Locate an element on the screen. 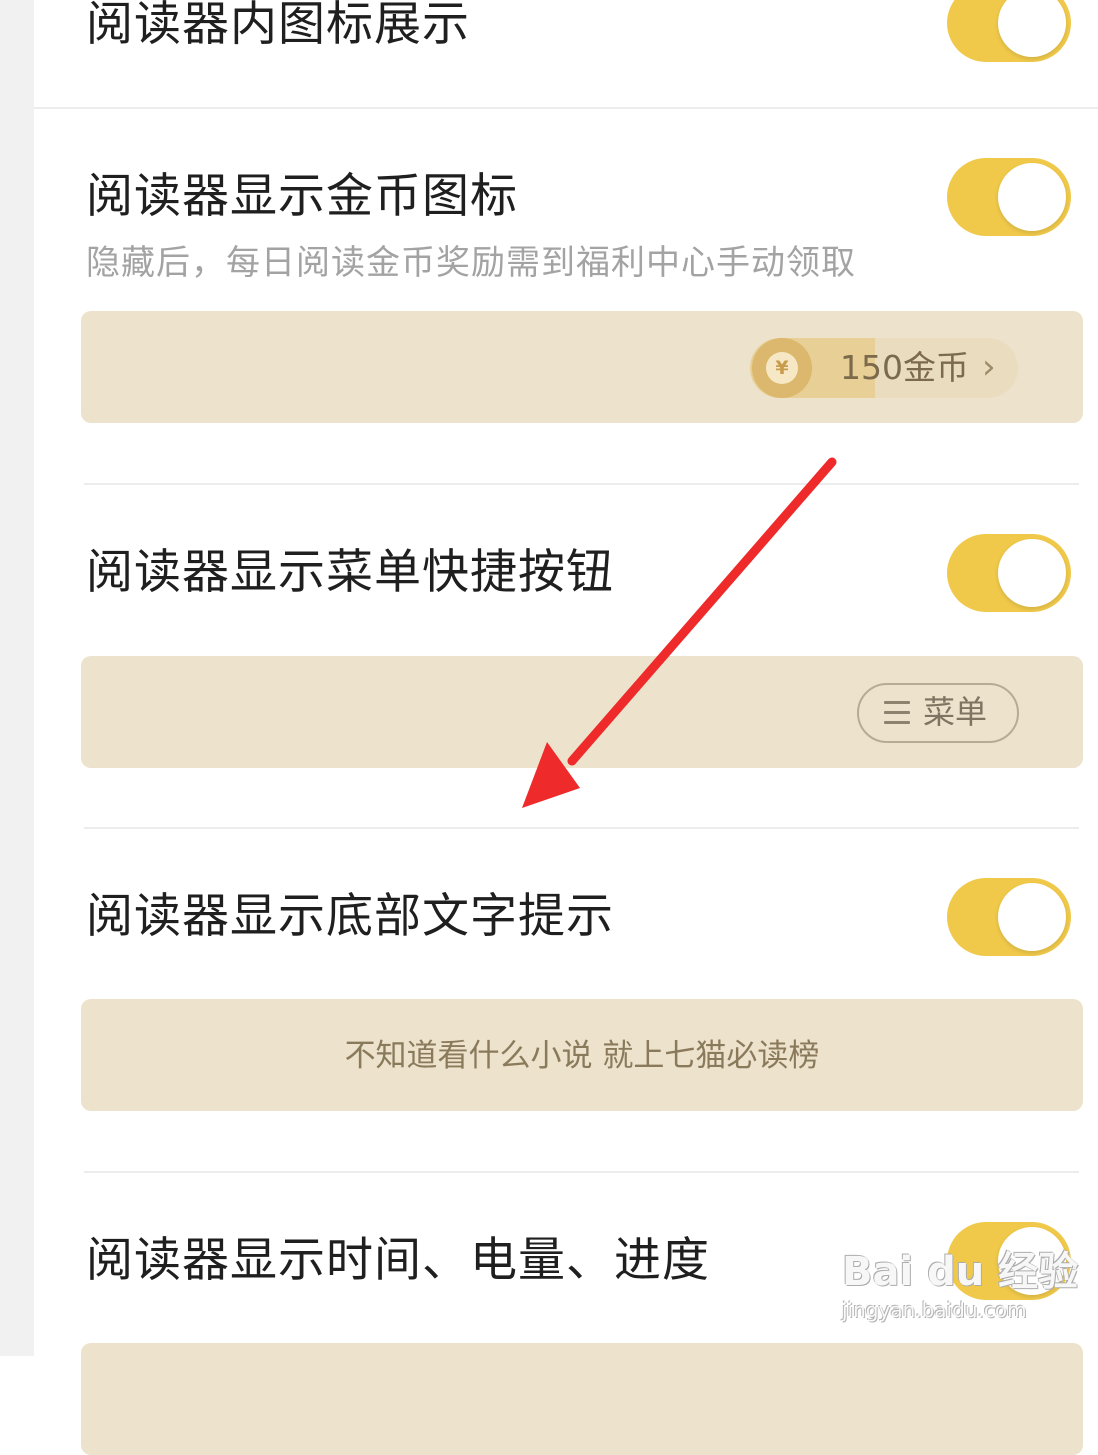 The width and height of the screenshot is (1098, 1455). baidu-jingyan-watermark: Bai du 经验 jingyan.baidu.com is located at coordinates (960, 1292).